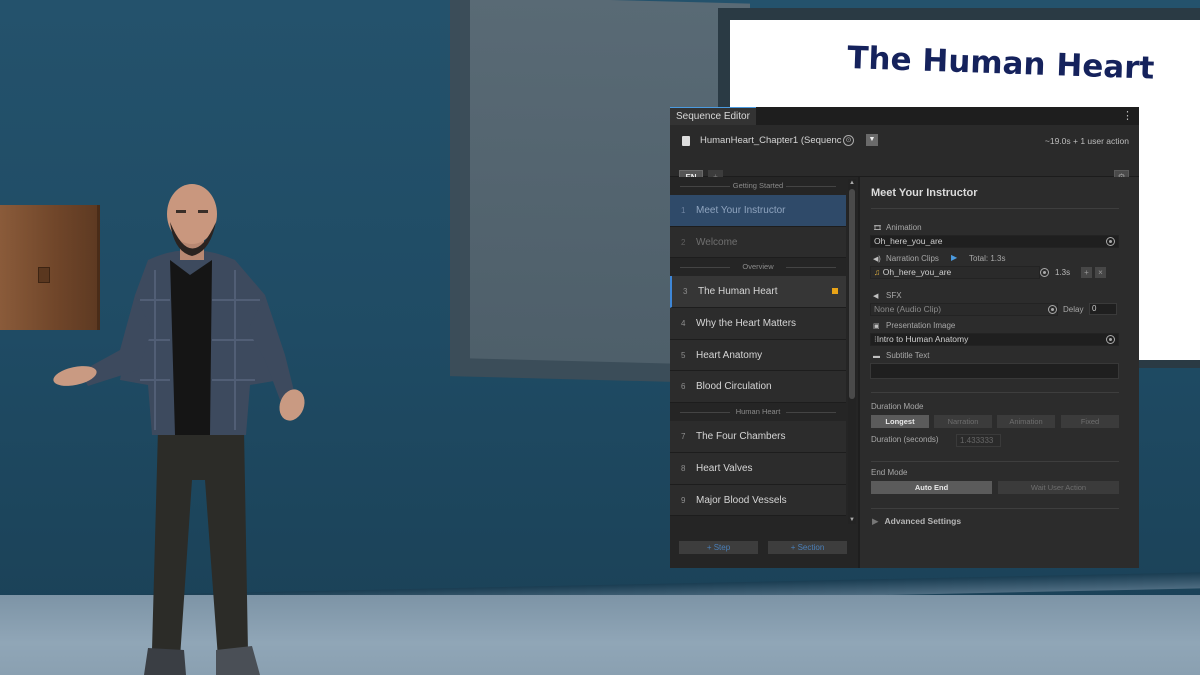 The height and width of the screenshot is (675, 1200). What do you see at coordinates (964, 309) in the screenshot?
I see `sfx-field: None (Audio Clip)` at bounding box center [964, 309].